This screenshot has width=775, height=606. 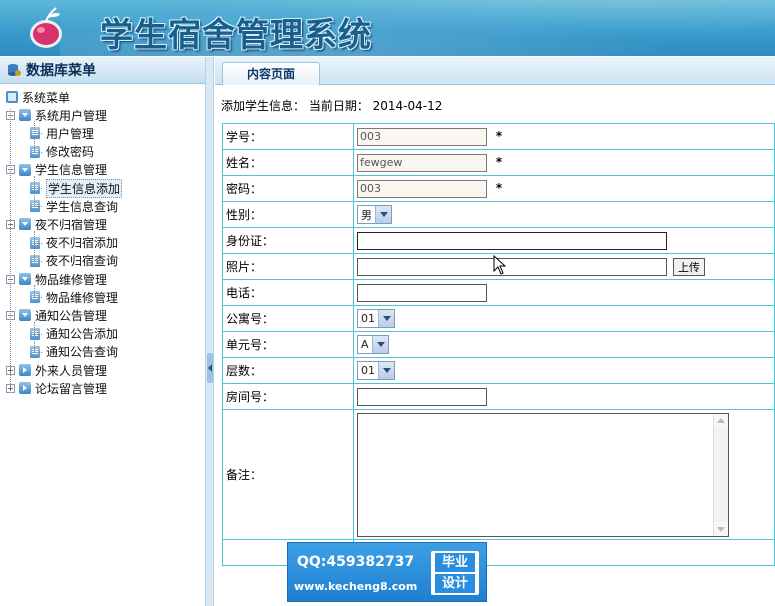 What do you see at coordinates (422, 162) in the screenshot?
I see `name-input` at bounding box center [422, 162].